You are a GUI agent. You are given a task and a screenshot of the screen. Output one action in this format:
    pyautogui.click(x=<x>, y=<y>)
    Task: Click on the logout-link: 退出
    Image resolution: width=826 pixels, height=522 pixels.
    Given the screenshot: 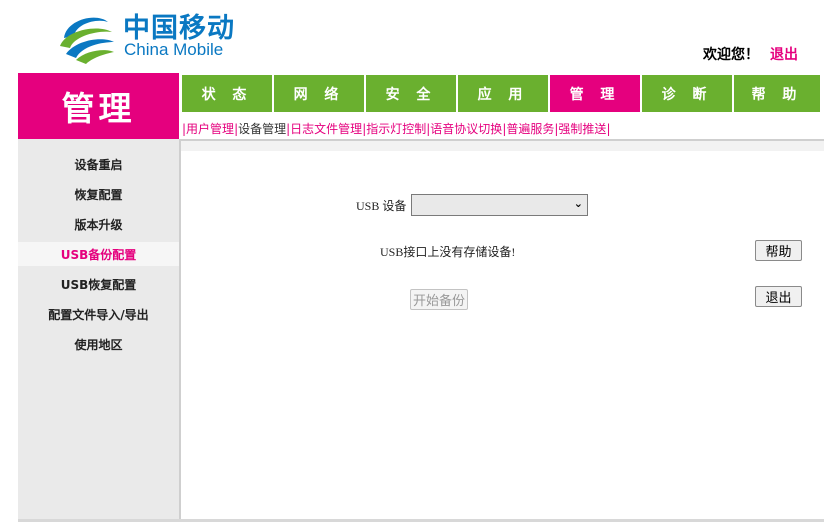 What is the action you would take?
    pyautogui.click(x=784, y=54)
    